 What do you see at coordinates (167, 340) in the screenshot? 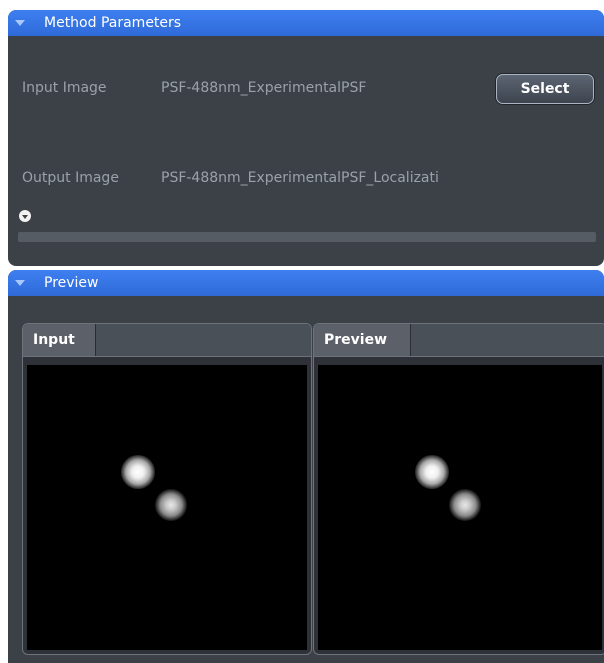
I see `input-tab-strip: Input` at bounding box center [167, 340].